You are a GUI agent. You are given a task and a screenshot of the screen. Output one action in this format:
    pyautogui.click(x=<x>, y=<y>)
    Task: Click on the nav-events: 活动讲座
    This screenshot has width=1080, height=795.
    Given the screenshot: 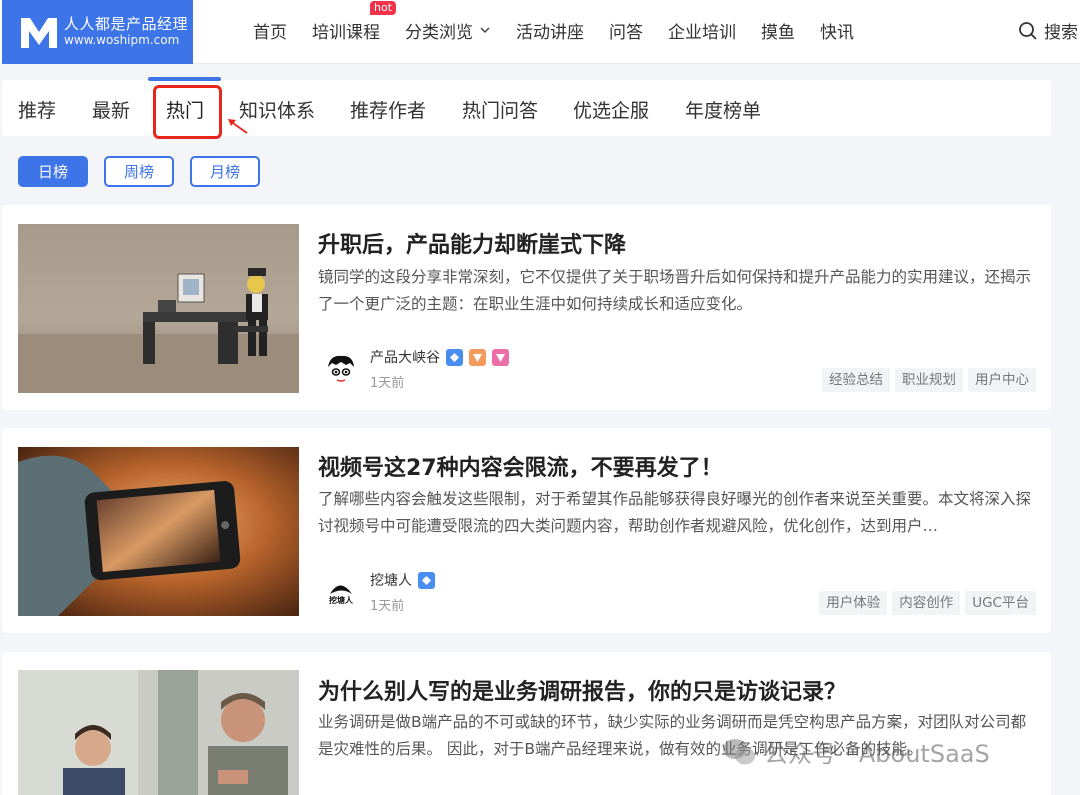 What is the action you would take?
    pyautogui.click(x=550, y=30)
    